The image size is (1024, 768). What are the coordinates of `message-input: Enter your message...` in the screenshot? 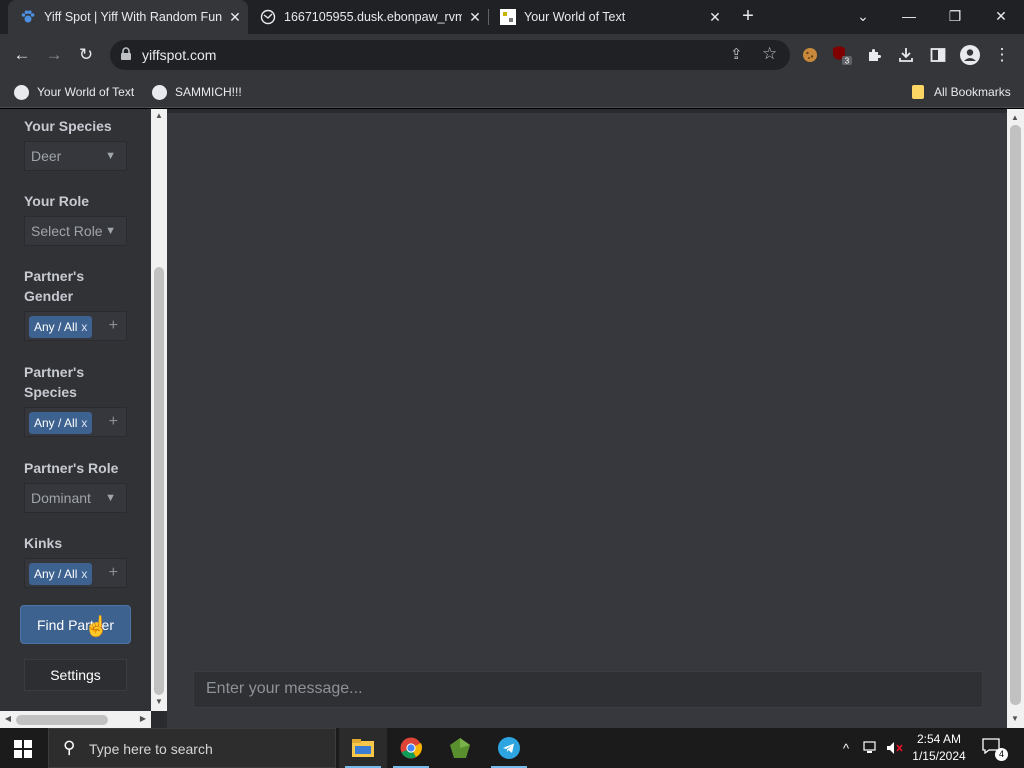 It's located at (588, 689).